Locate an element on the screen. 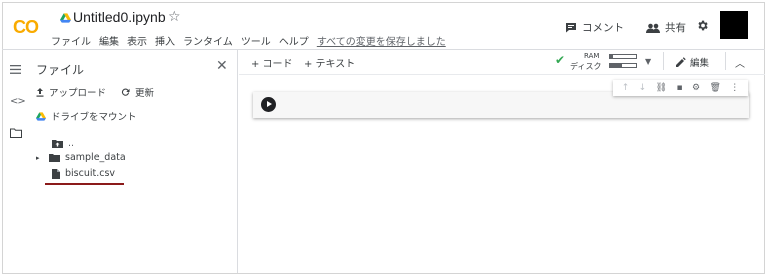 The image size is (768, 277). parent-directory-item: .. is located at coordinates (63, 143).